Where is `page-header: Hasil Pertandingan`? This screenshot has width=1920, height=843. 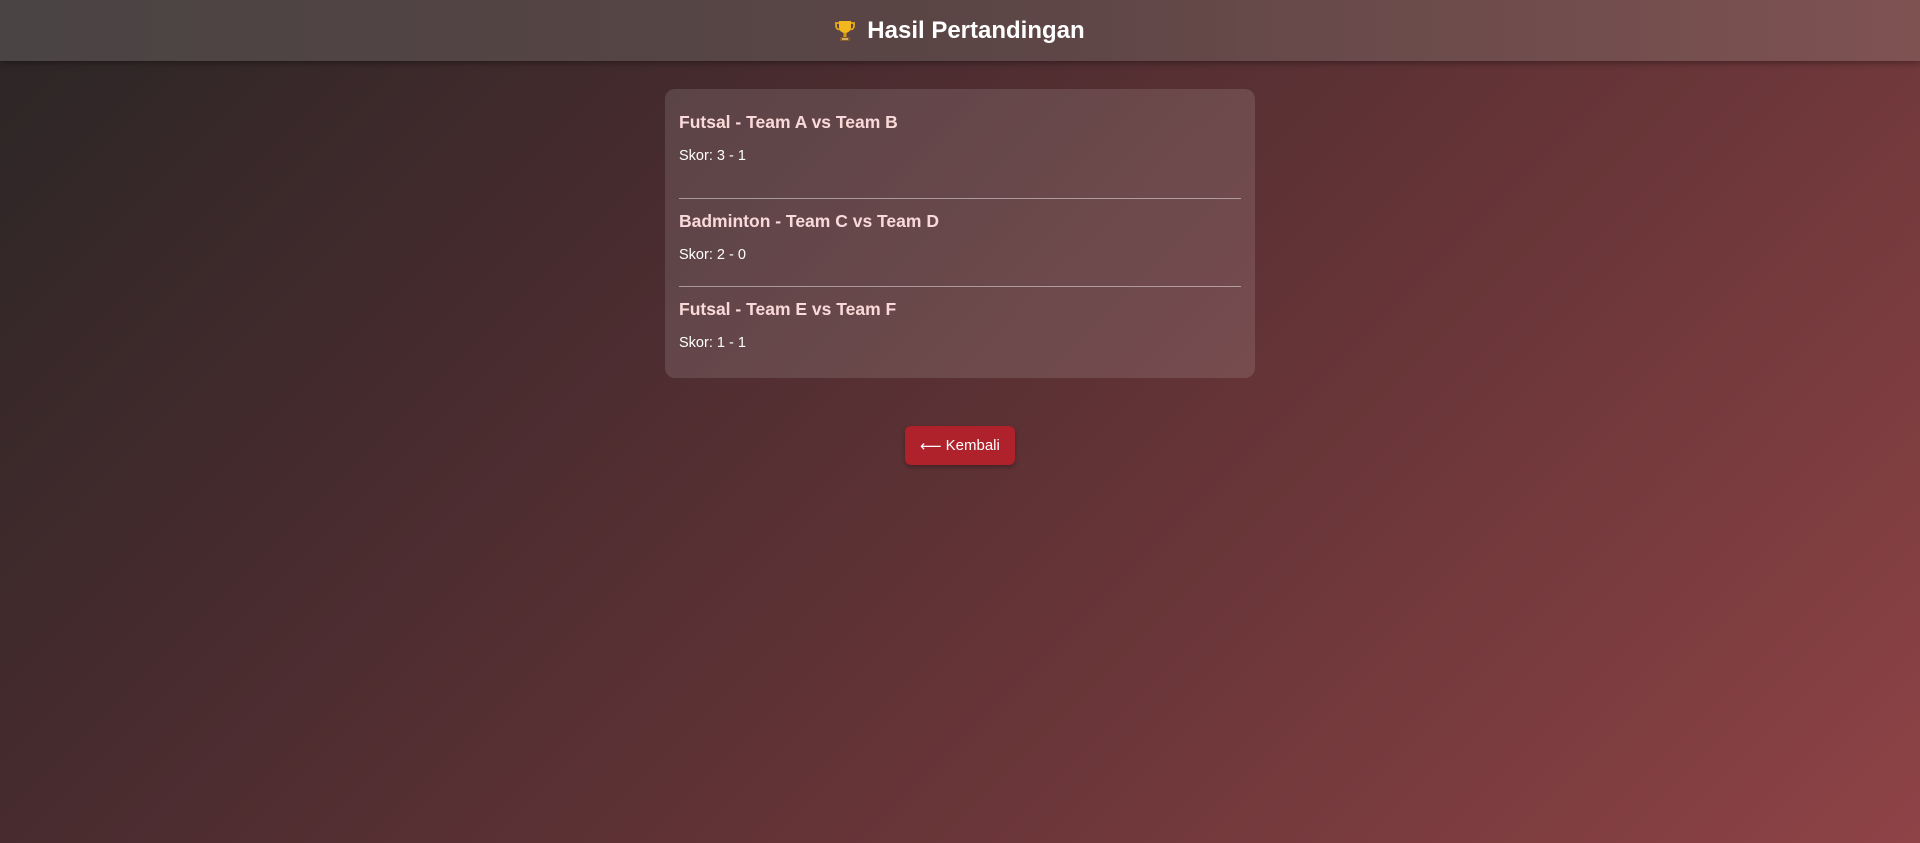 page-header: Hasil Pertandingan is located at coordinates (960, 30).